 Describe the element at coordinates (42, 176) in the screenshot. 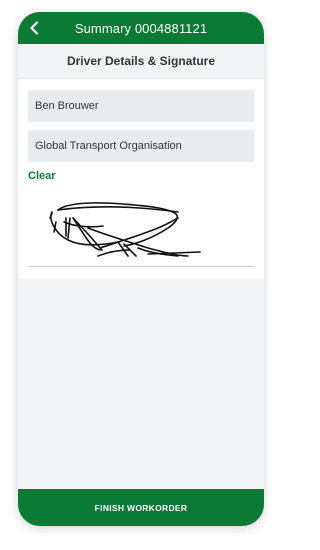

I see `clear-signature-button: Clear` at that location.